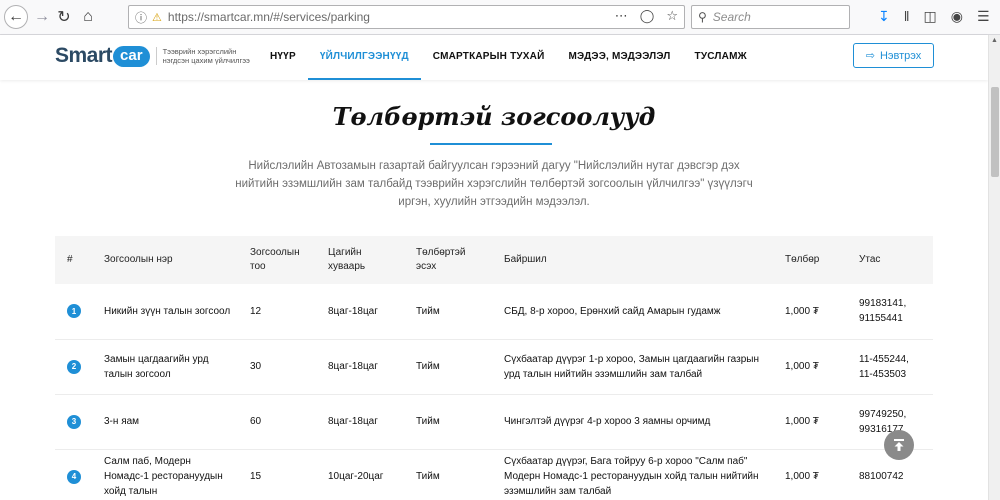 This screenshot has height=500, width=1000. Describe the element at coordinates (525, 259) in the screenshot. I see `header-location: Байршил` at that location.